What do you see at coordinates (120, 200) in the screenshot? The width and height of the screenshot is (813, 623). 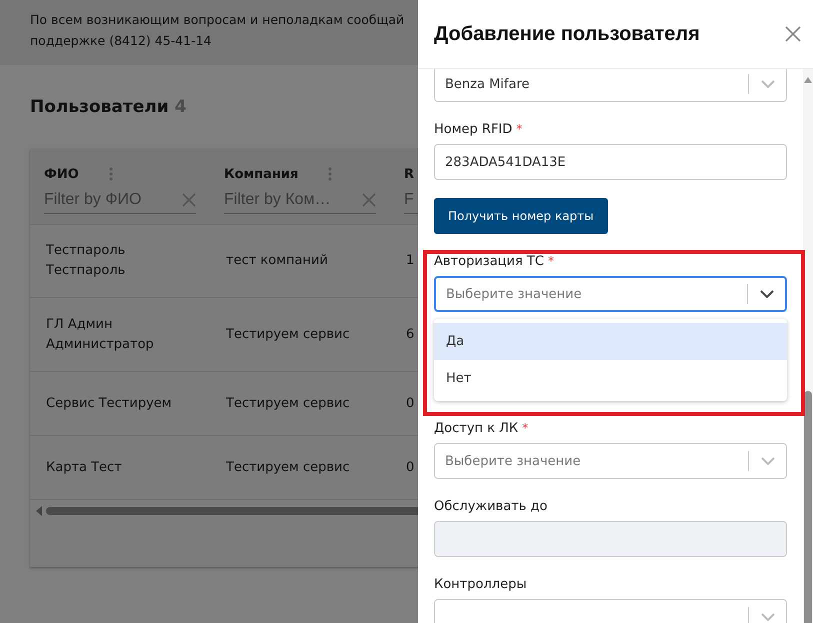 I see `filter-field: Filter by ФИО` at bounding box center [120, 200].